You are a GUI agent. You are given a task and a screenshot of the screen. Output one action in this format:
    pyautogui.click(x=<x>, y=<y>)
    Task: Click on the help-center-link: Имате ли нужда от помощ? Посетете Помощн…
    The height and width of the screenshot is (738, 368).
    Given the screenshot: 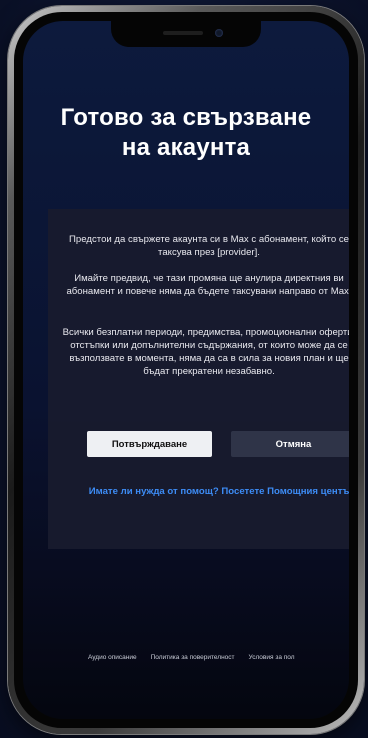 What is the action you would take?
    pyautogui.click(x=218, y=491)
    